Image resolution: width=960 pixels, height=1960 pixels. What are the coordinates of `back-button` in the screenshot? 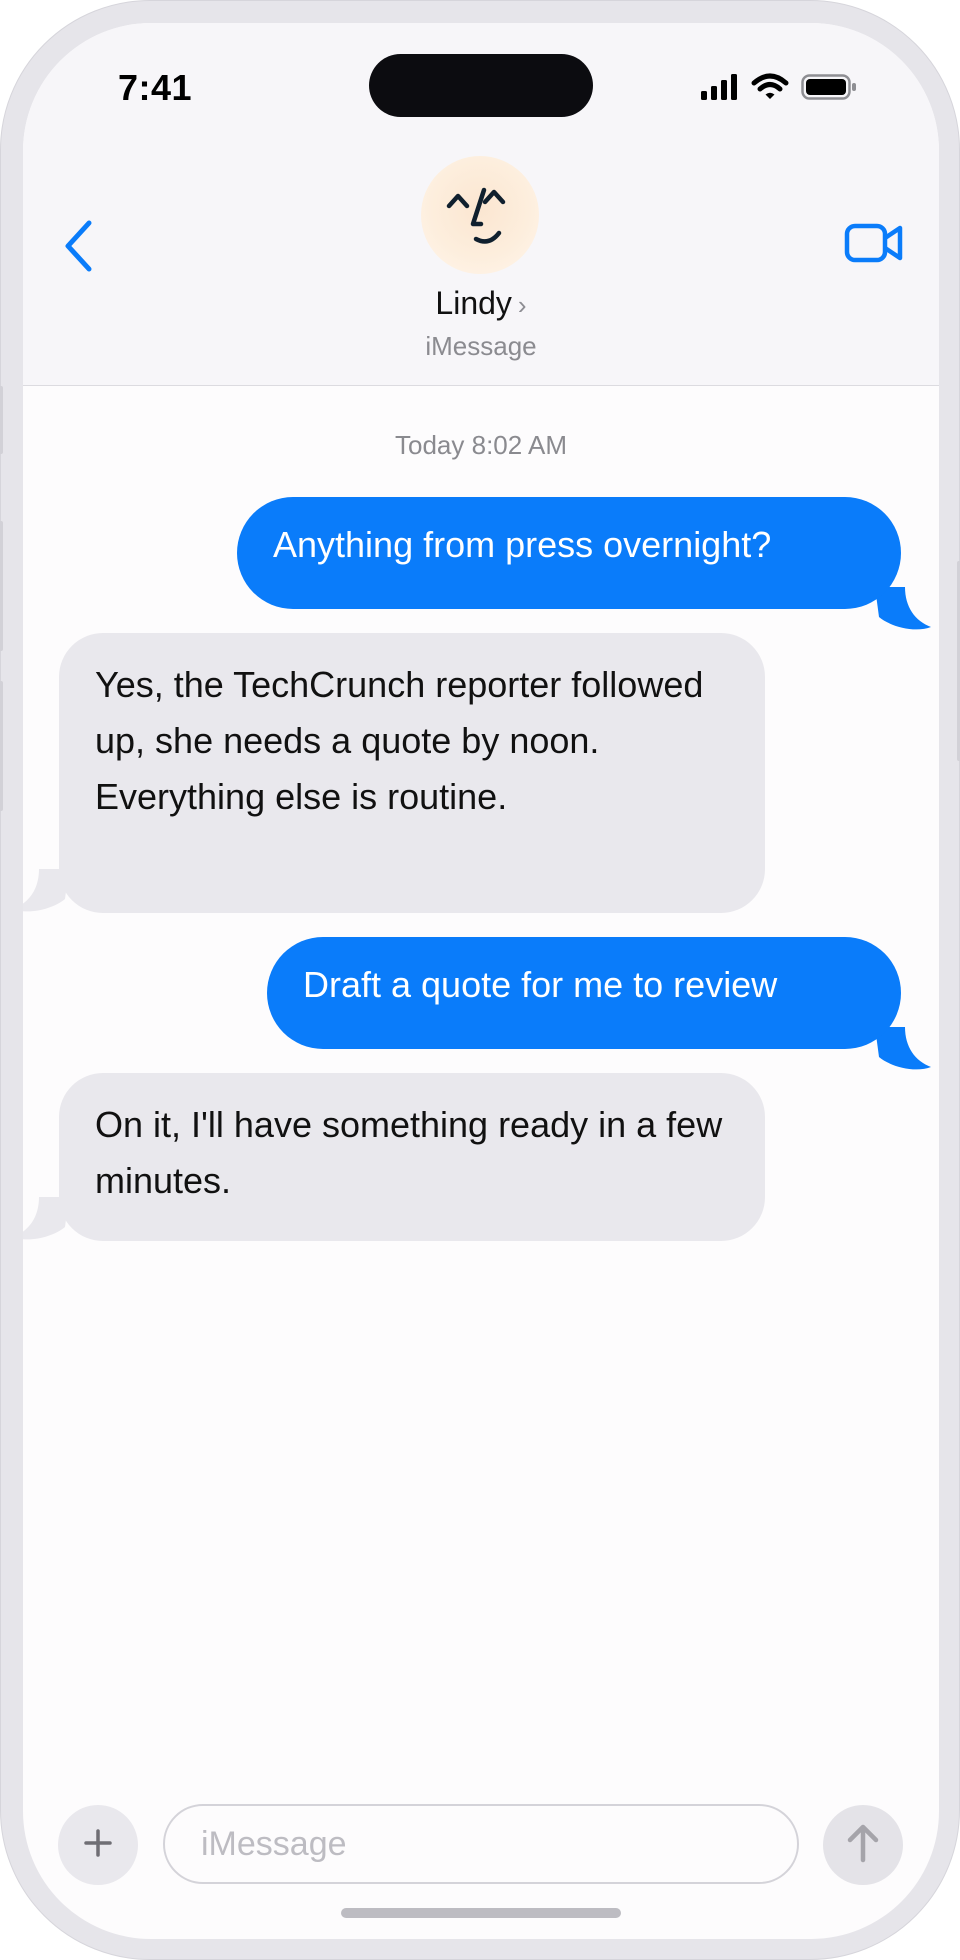 It's located at (78, 248).